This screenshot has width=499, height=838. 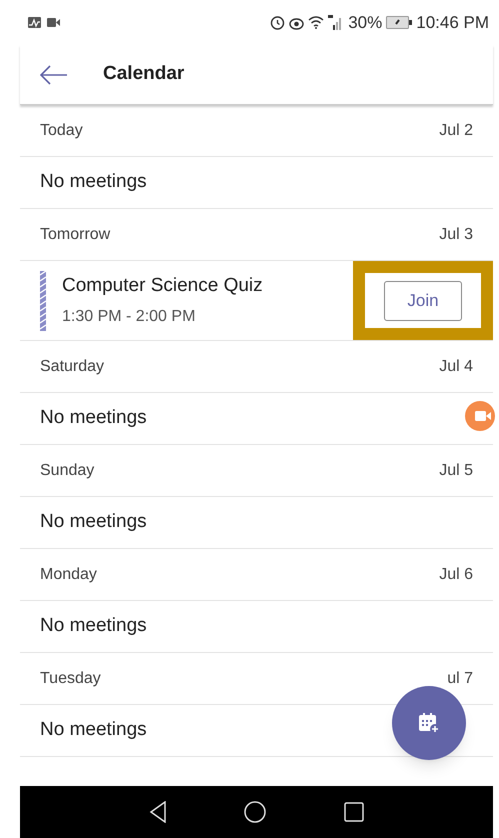 I want to click on day-label: Sunday, so click(x=67, y=470).